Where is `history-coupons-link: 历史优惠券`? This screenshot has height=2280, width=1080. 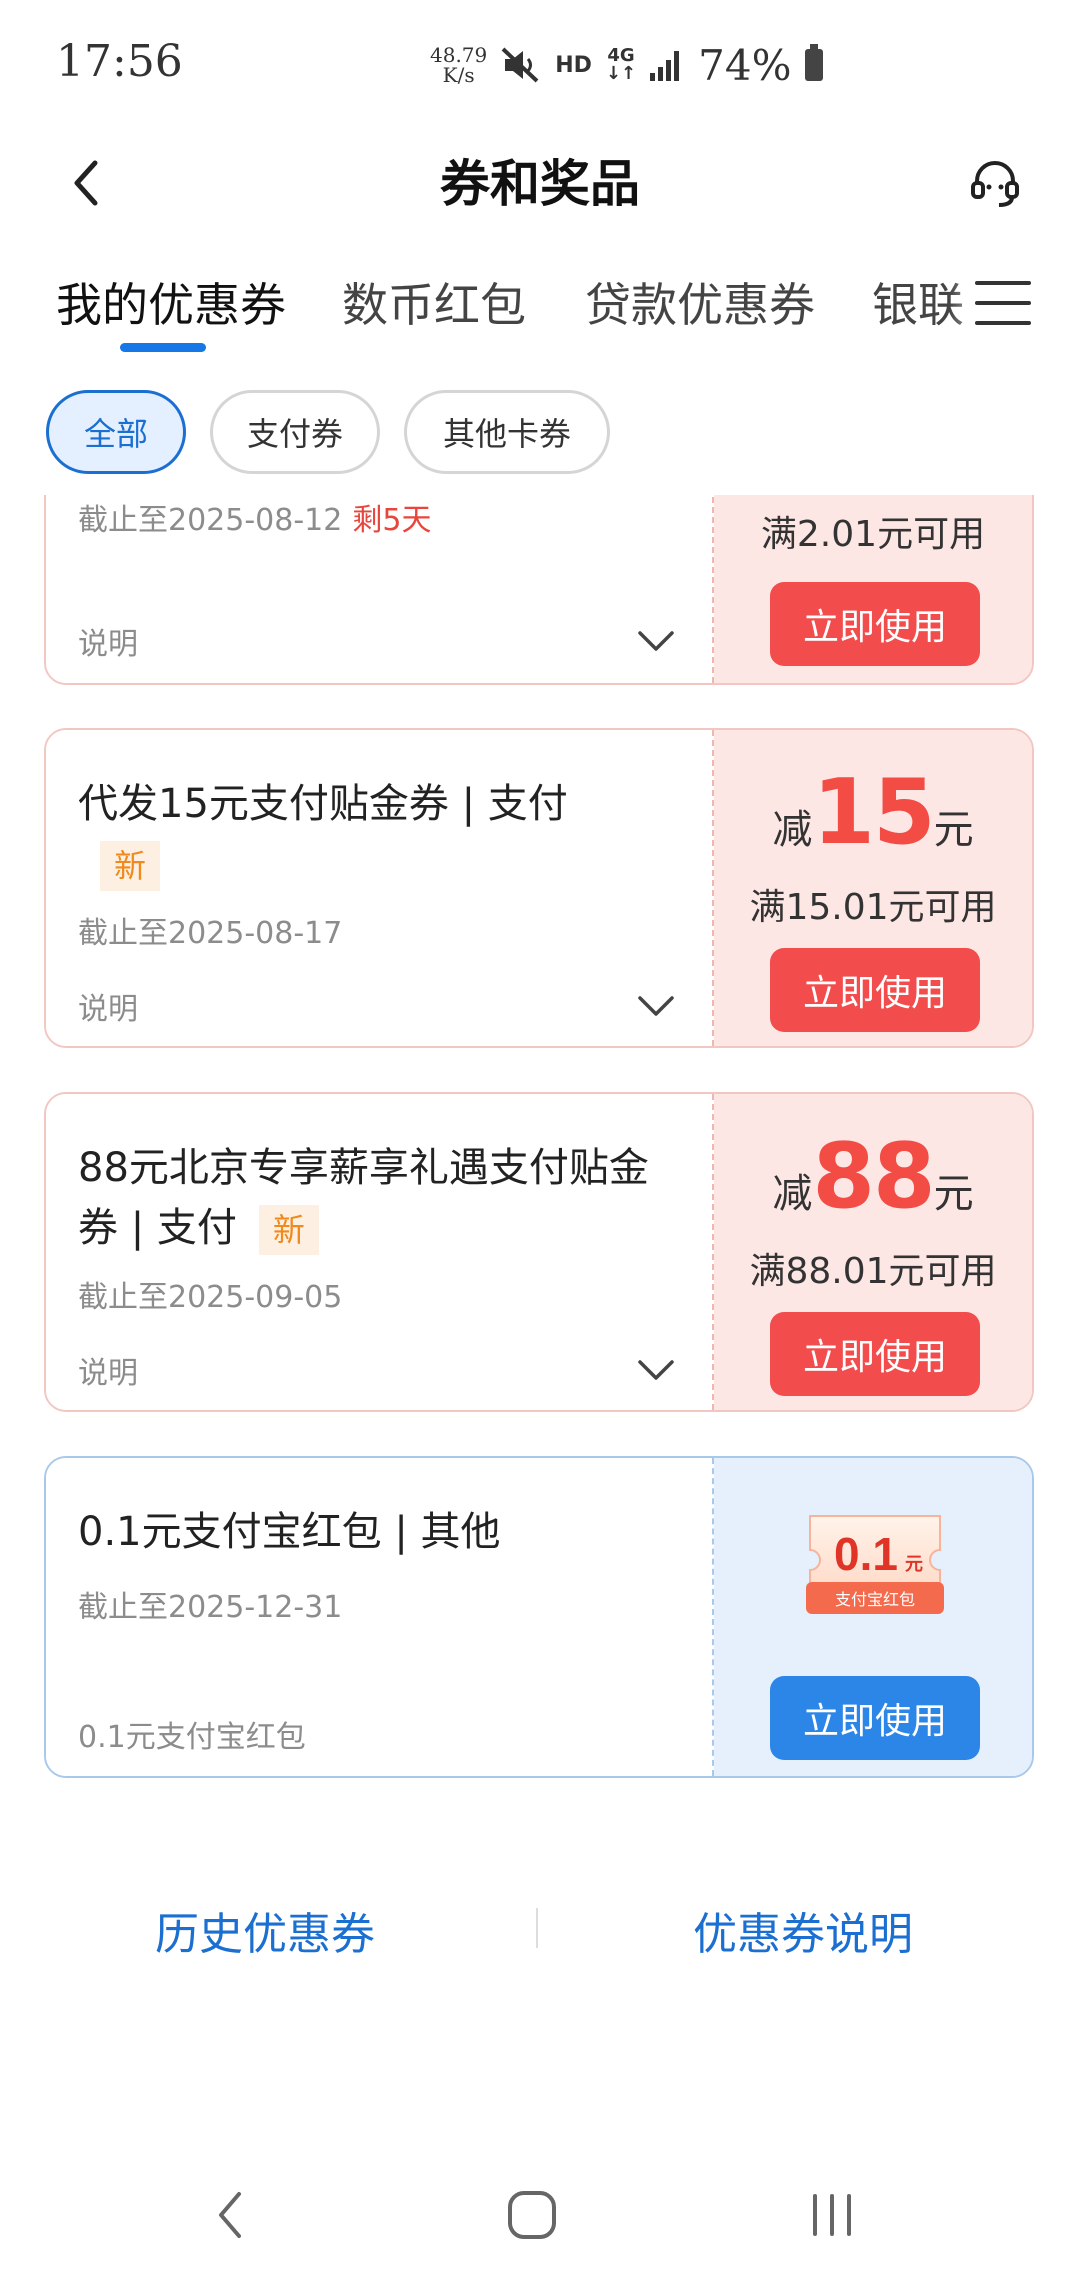
history-coupons-link: 历史优惠券 is located at coordinates (265, 1930).